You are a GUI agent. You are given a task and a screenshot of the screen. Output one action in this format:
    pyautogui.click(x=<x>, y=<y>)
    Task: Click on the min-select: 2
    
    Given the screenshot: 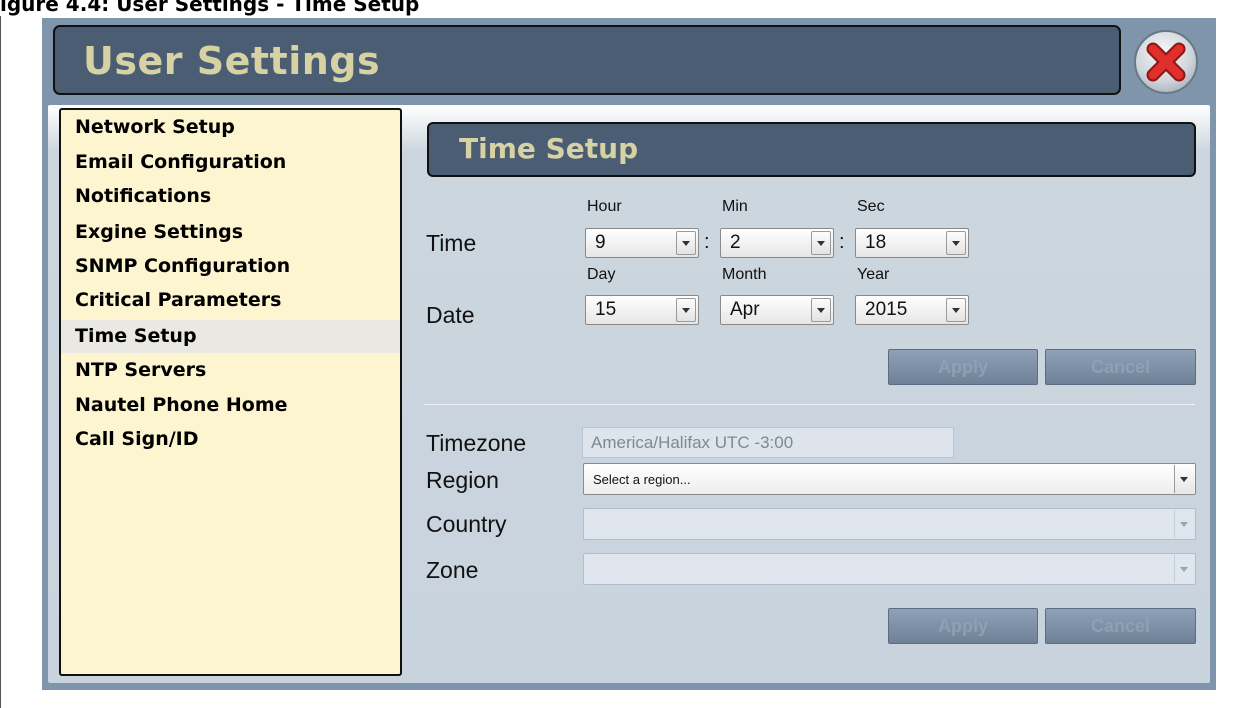 What is the action you would take?
    pyautogui.click(x=777, y=243)
    